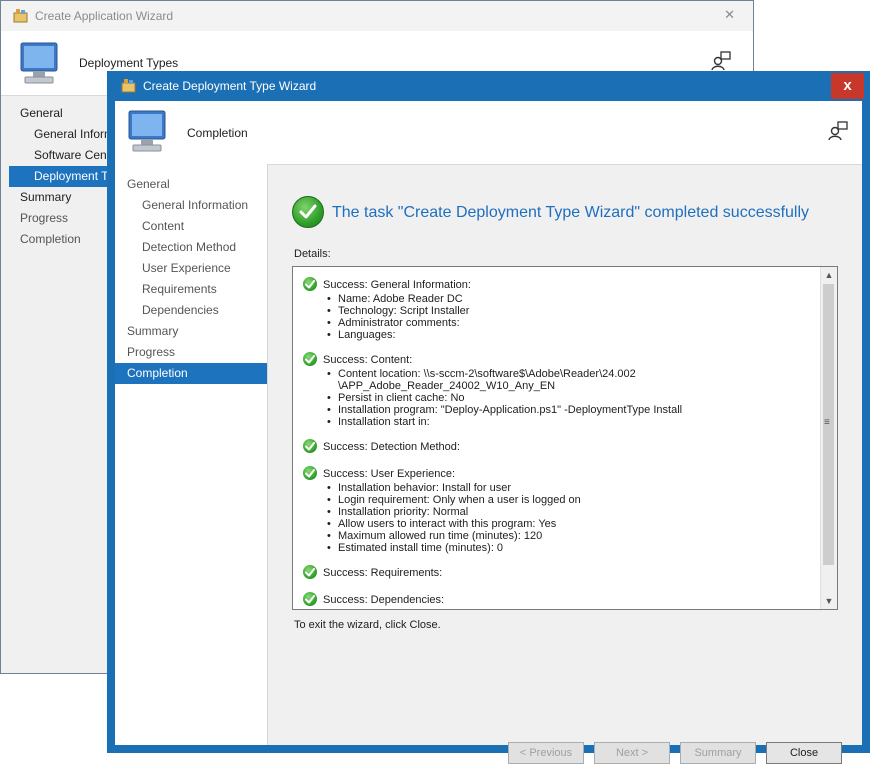 The height and width of the screenshot is (764, 870). What do you see at coordinates (104, 16) in the screenshot?
I see `parent-window-title: Create Application Wizard` at bounding box center [104, 16].